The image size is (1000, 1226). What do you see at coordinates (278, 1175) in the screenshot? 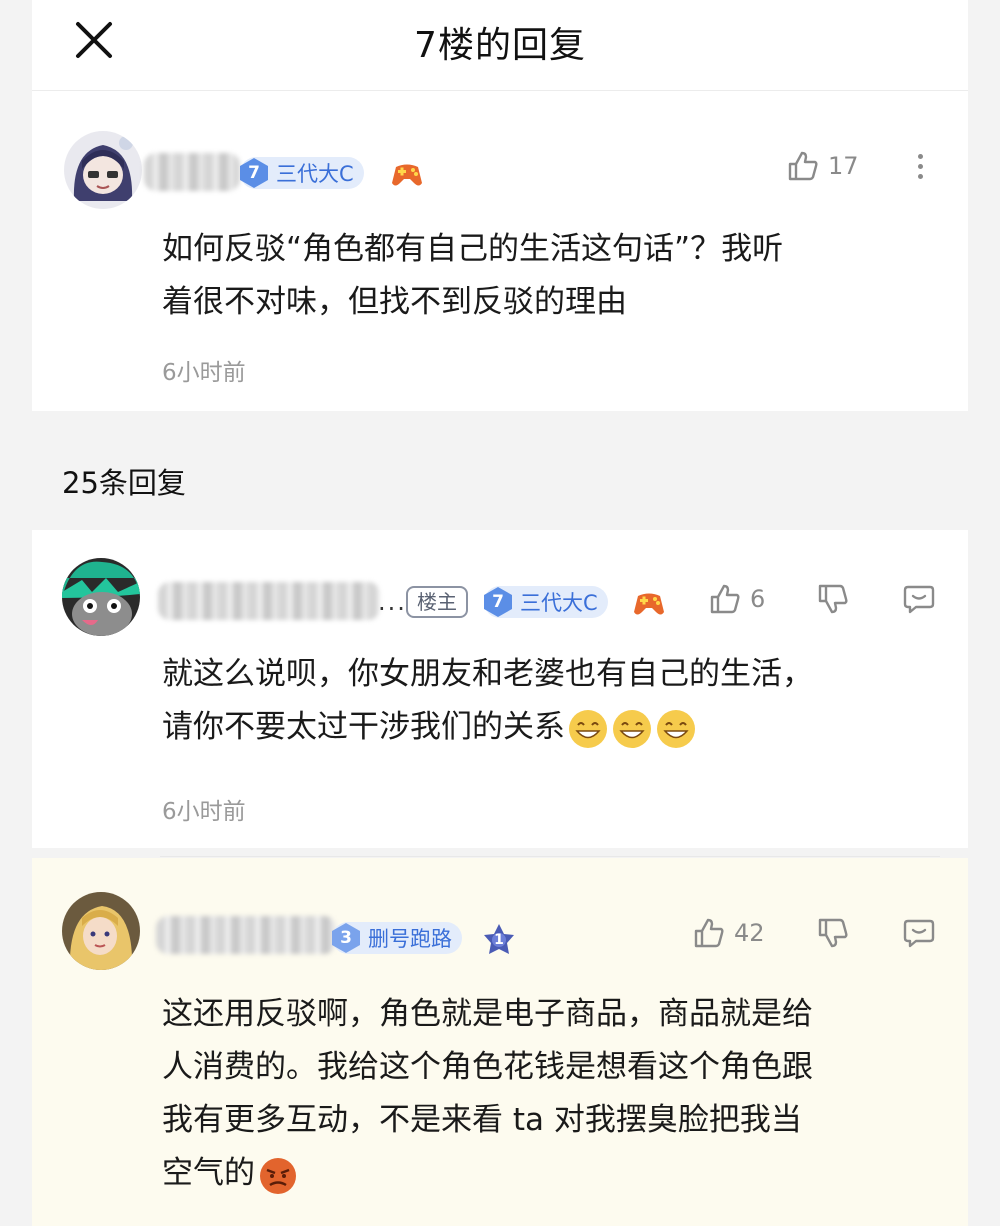
I see `angry-emoji-icon` at bounding box center [278, 1175].